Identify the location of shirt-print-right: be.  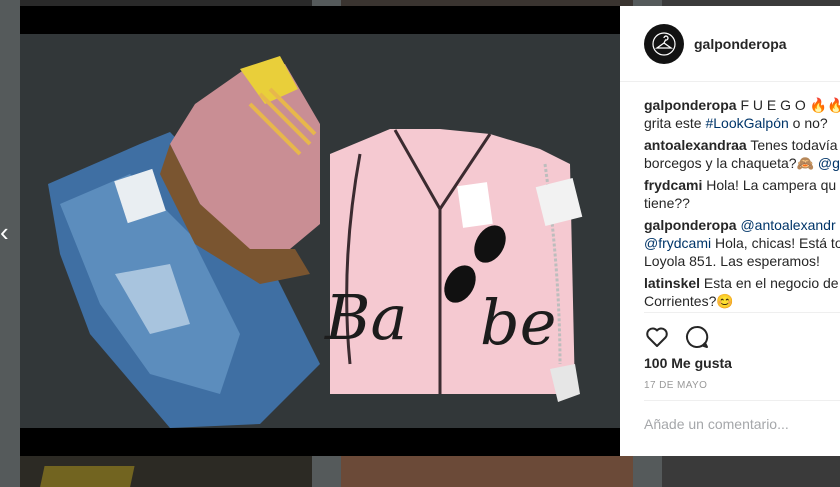
(518, 322).